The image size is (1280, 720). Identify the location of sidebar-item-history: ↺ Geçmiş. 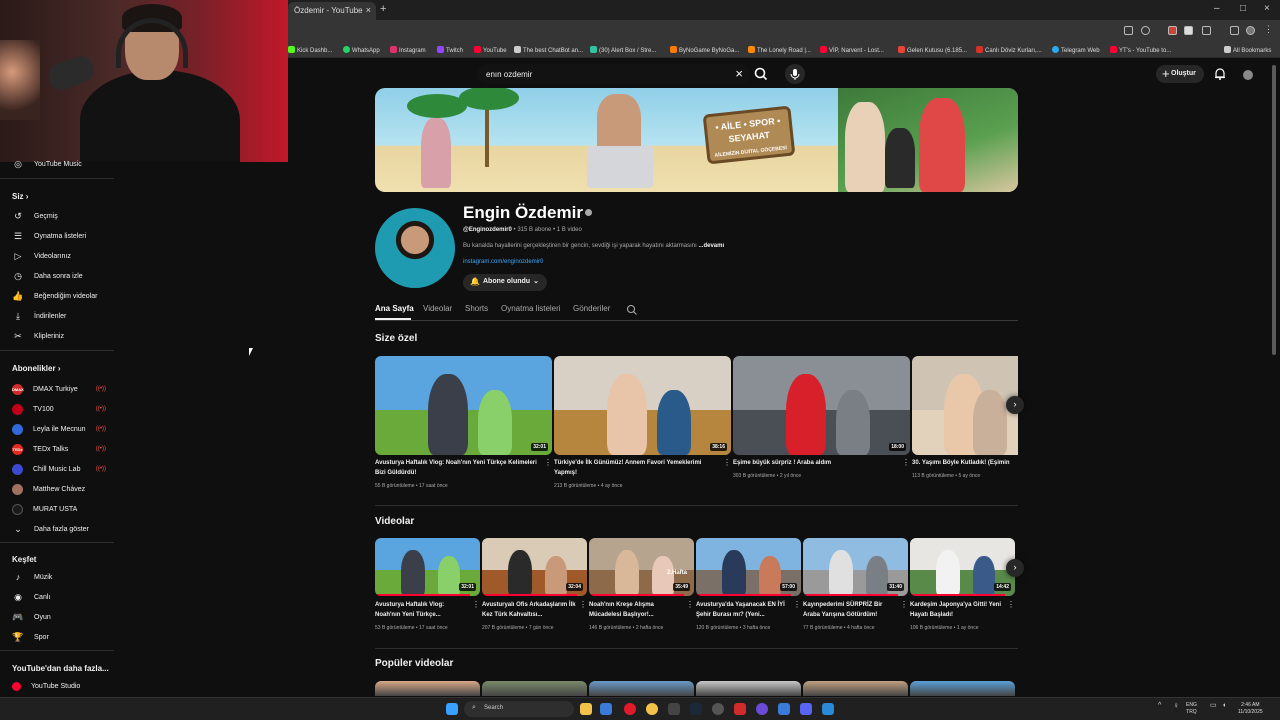
(66, 216).